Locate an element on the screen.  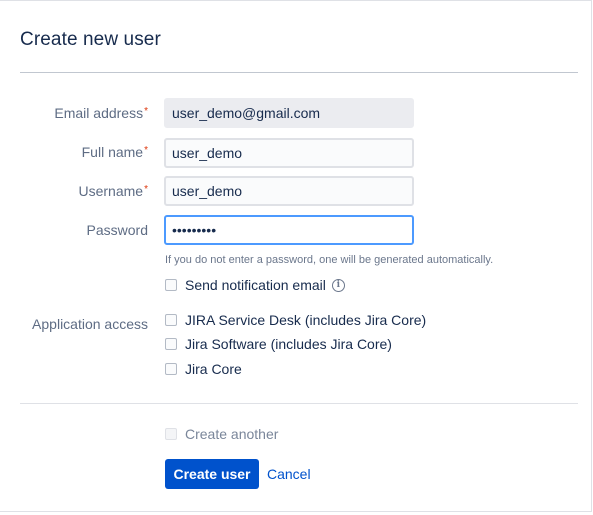
dialog-title: Create new user is located at coordinates (90, 39).